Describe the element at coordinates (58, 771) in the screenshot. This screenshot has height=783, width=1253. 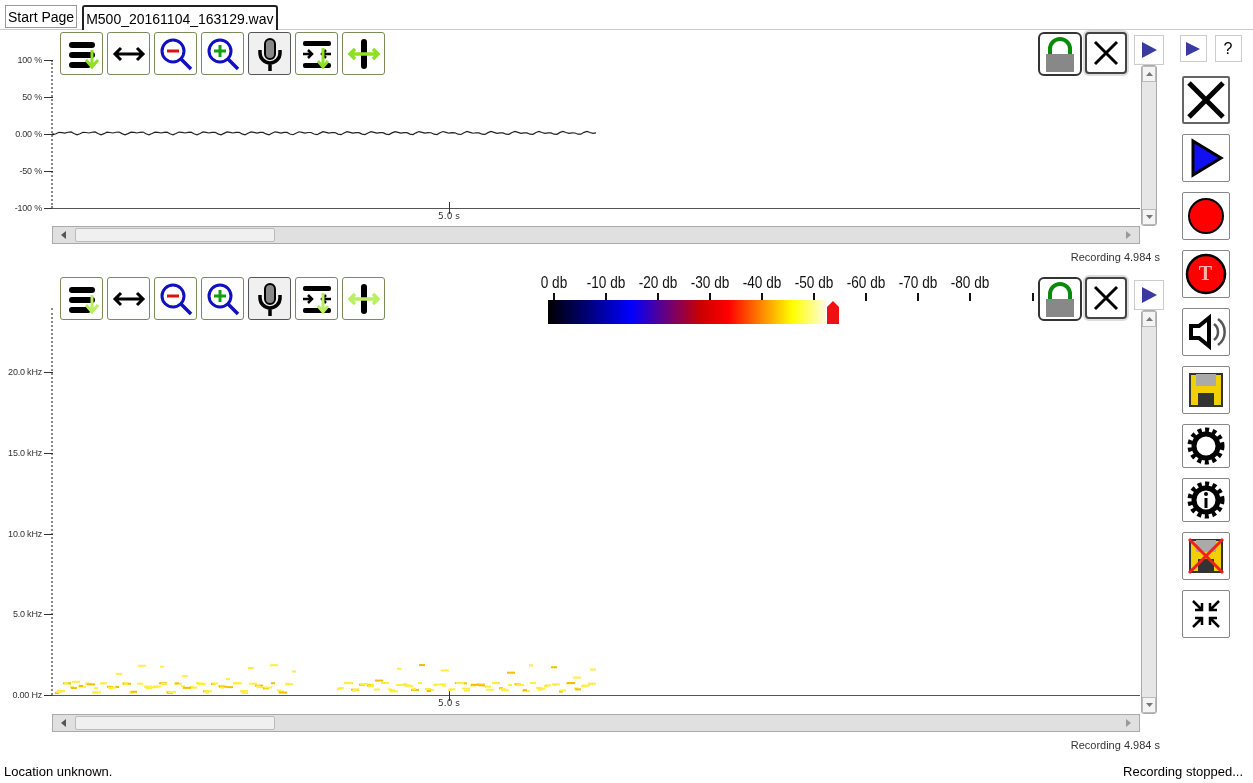
I see `location-status: Location unknown.` at that location.